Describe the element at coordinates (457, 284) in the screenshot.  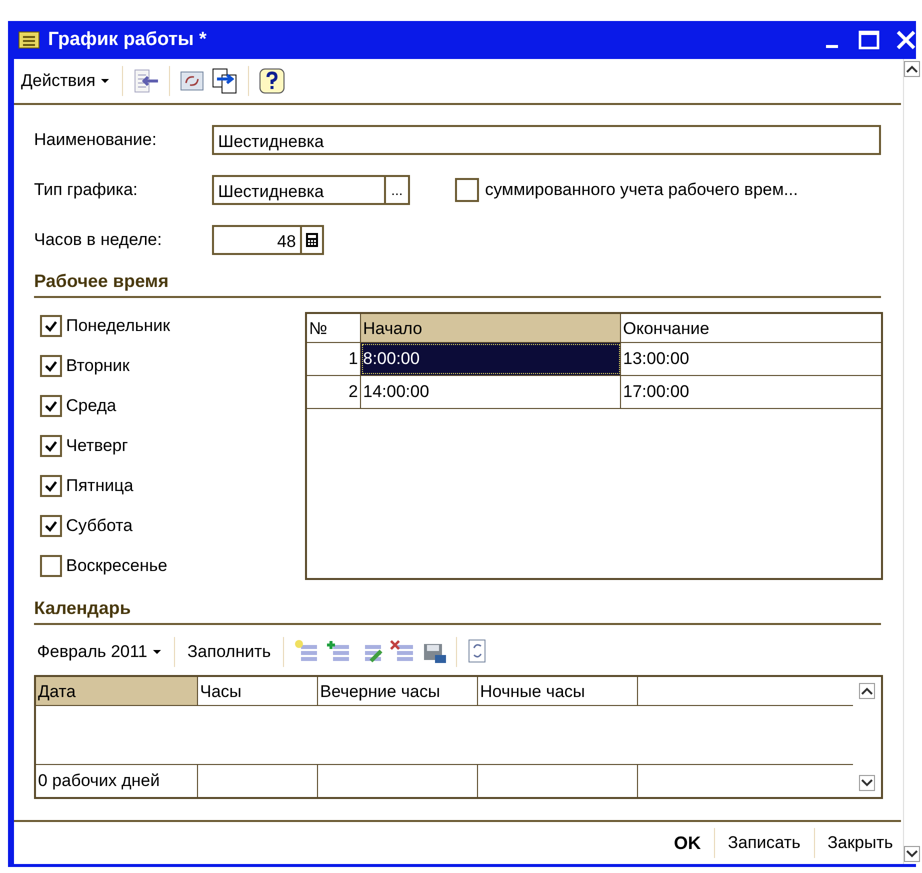
I see `section-title: Рабочее время` at that location.